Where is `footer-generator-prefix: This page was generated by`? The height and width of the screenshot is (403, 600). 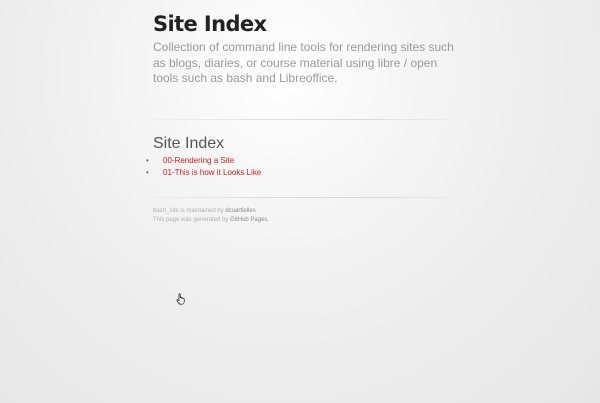
footer-generator-prefix: This page was generated by is located at coordinates (192, 220).